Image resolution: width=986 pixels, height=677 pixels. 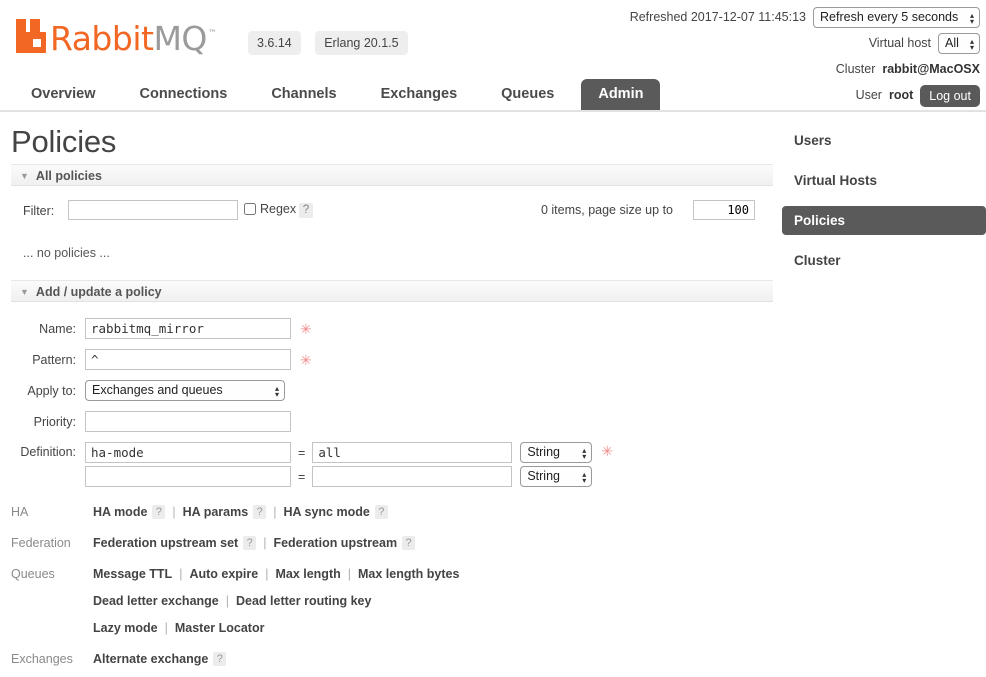 I want to click on regex-checkbox, so click(x=250, y=209).